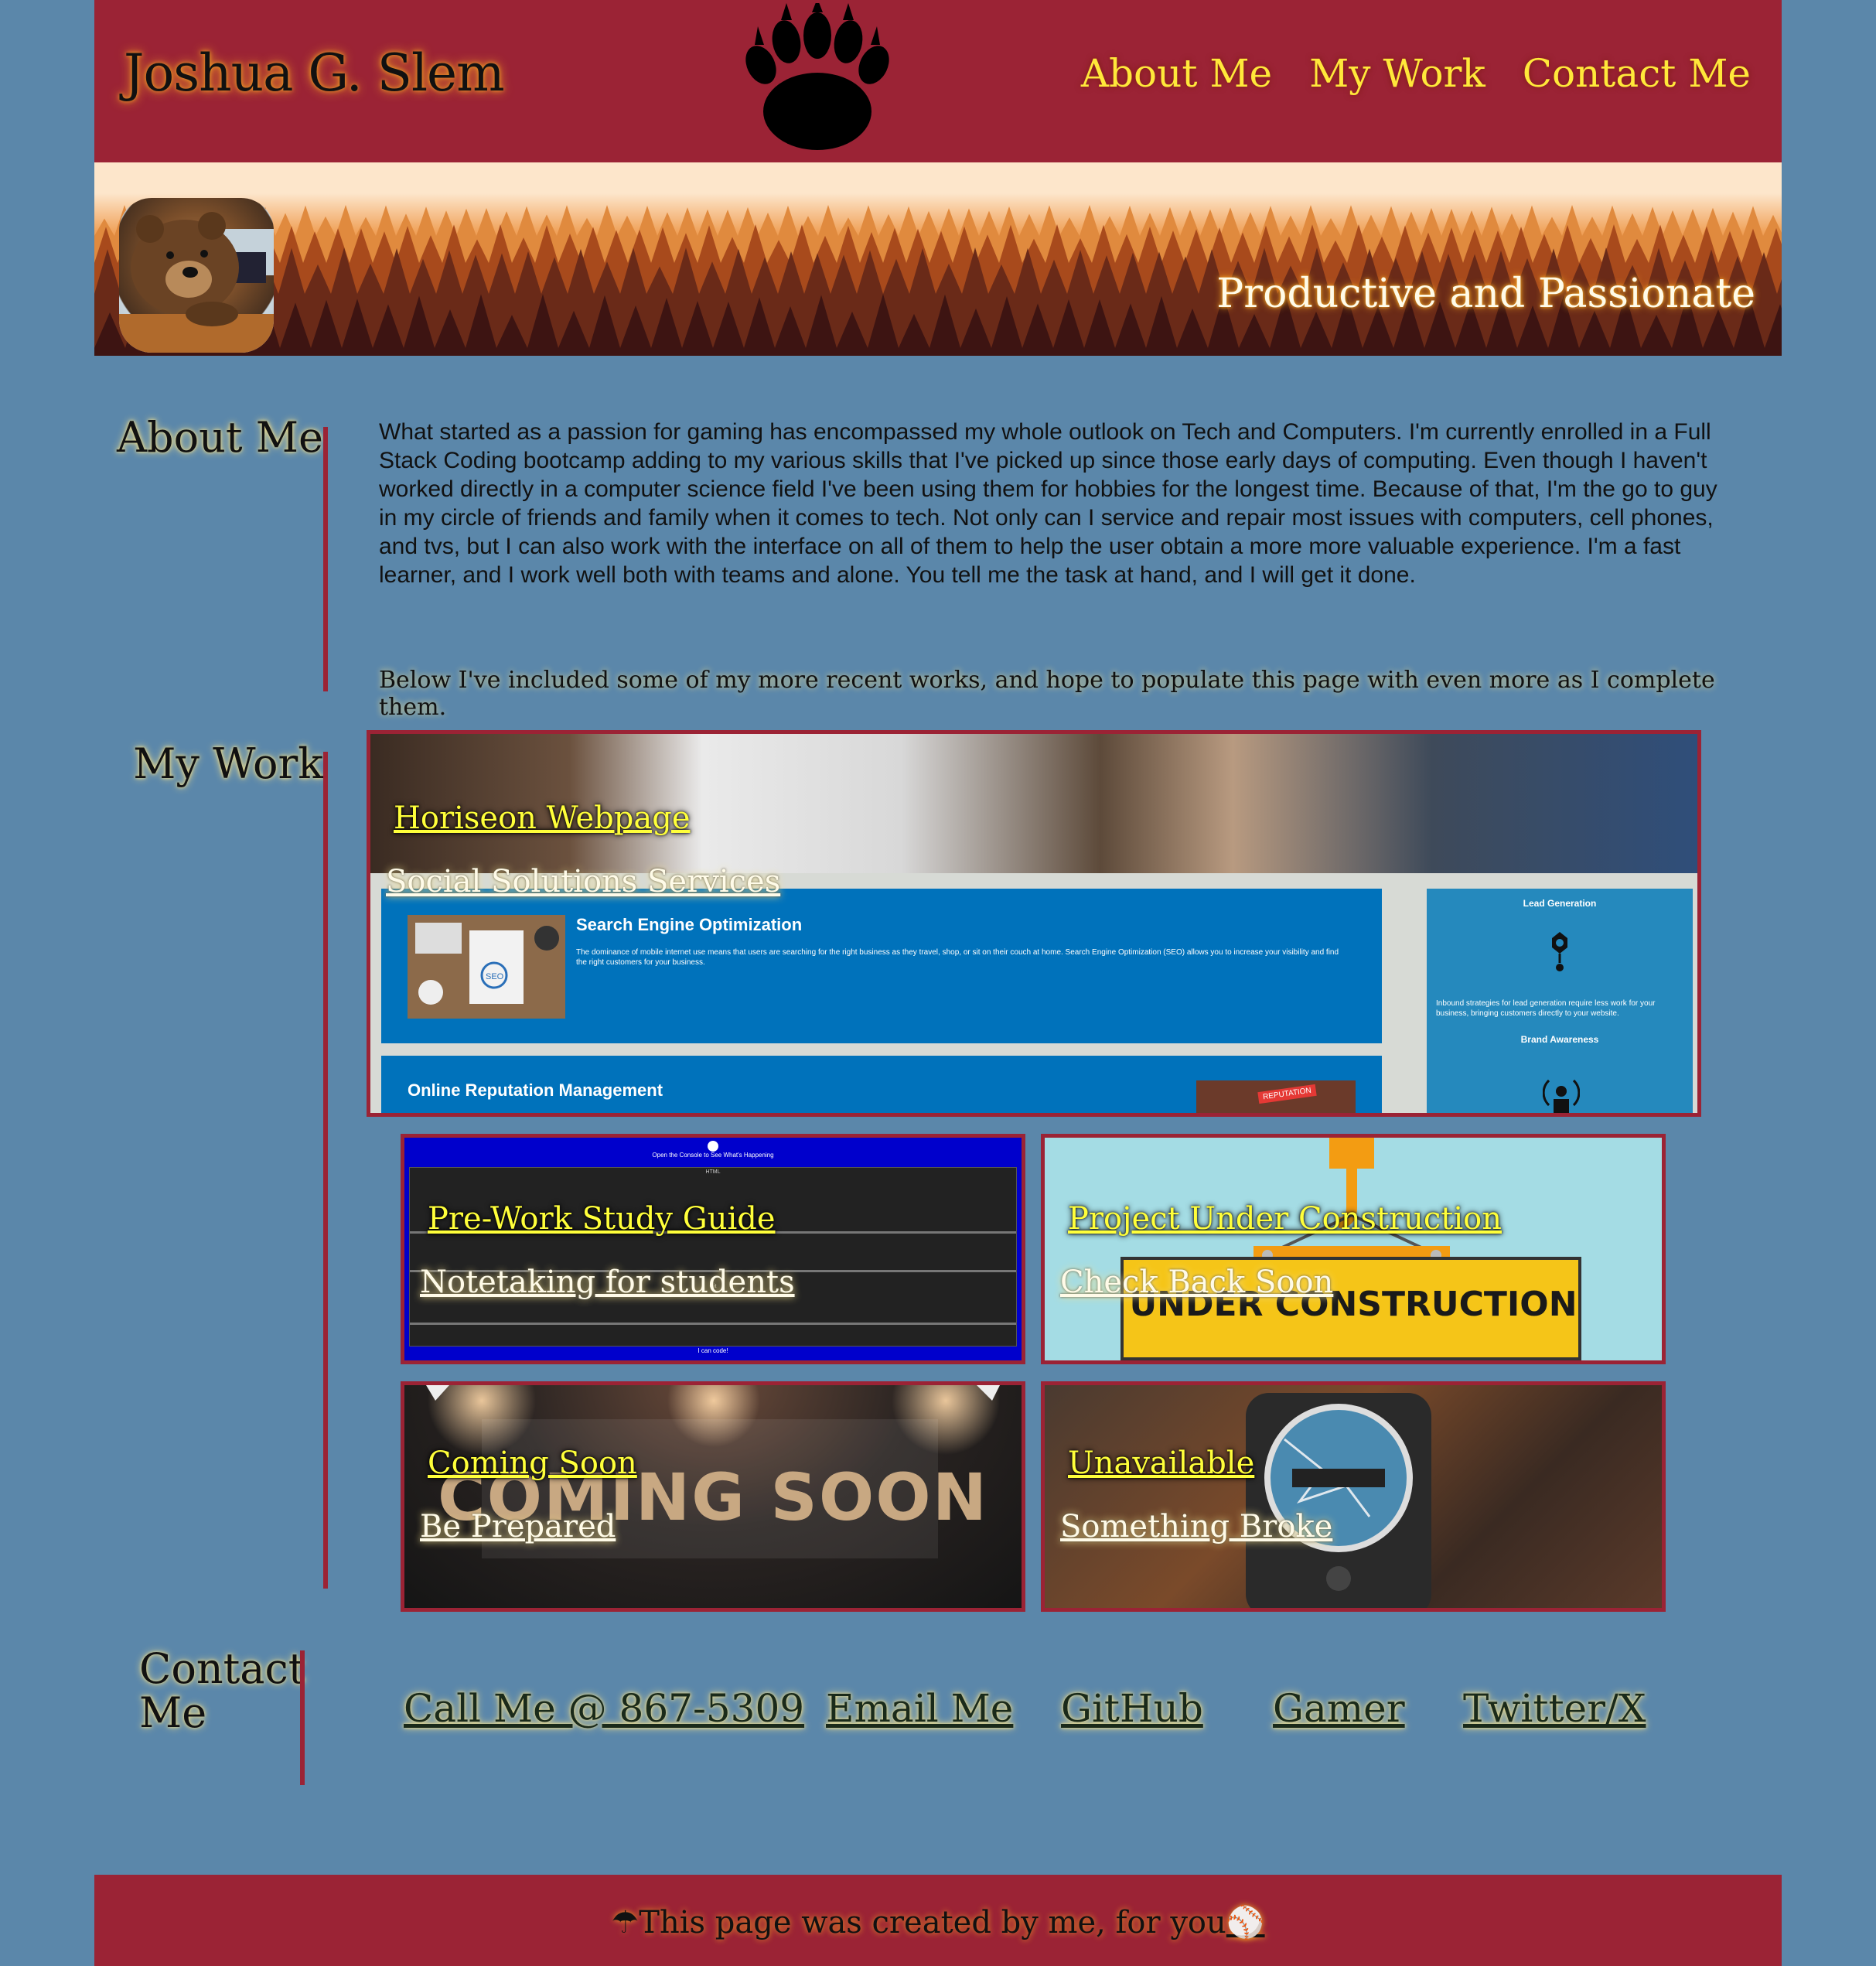 This screenshot has width=1876, height=1966. What do you see at coordinates (713, 1257) in the screenshot?
I see `prework-notes: HTML Git` at bounding box center [713, 1257].